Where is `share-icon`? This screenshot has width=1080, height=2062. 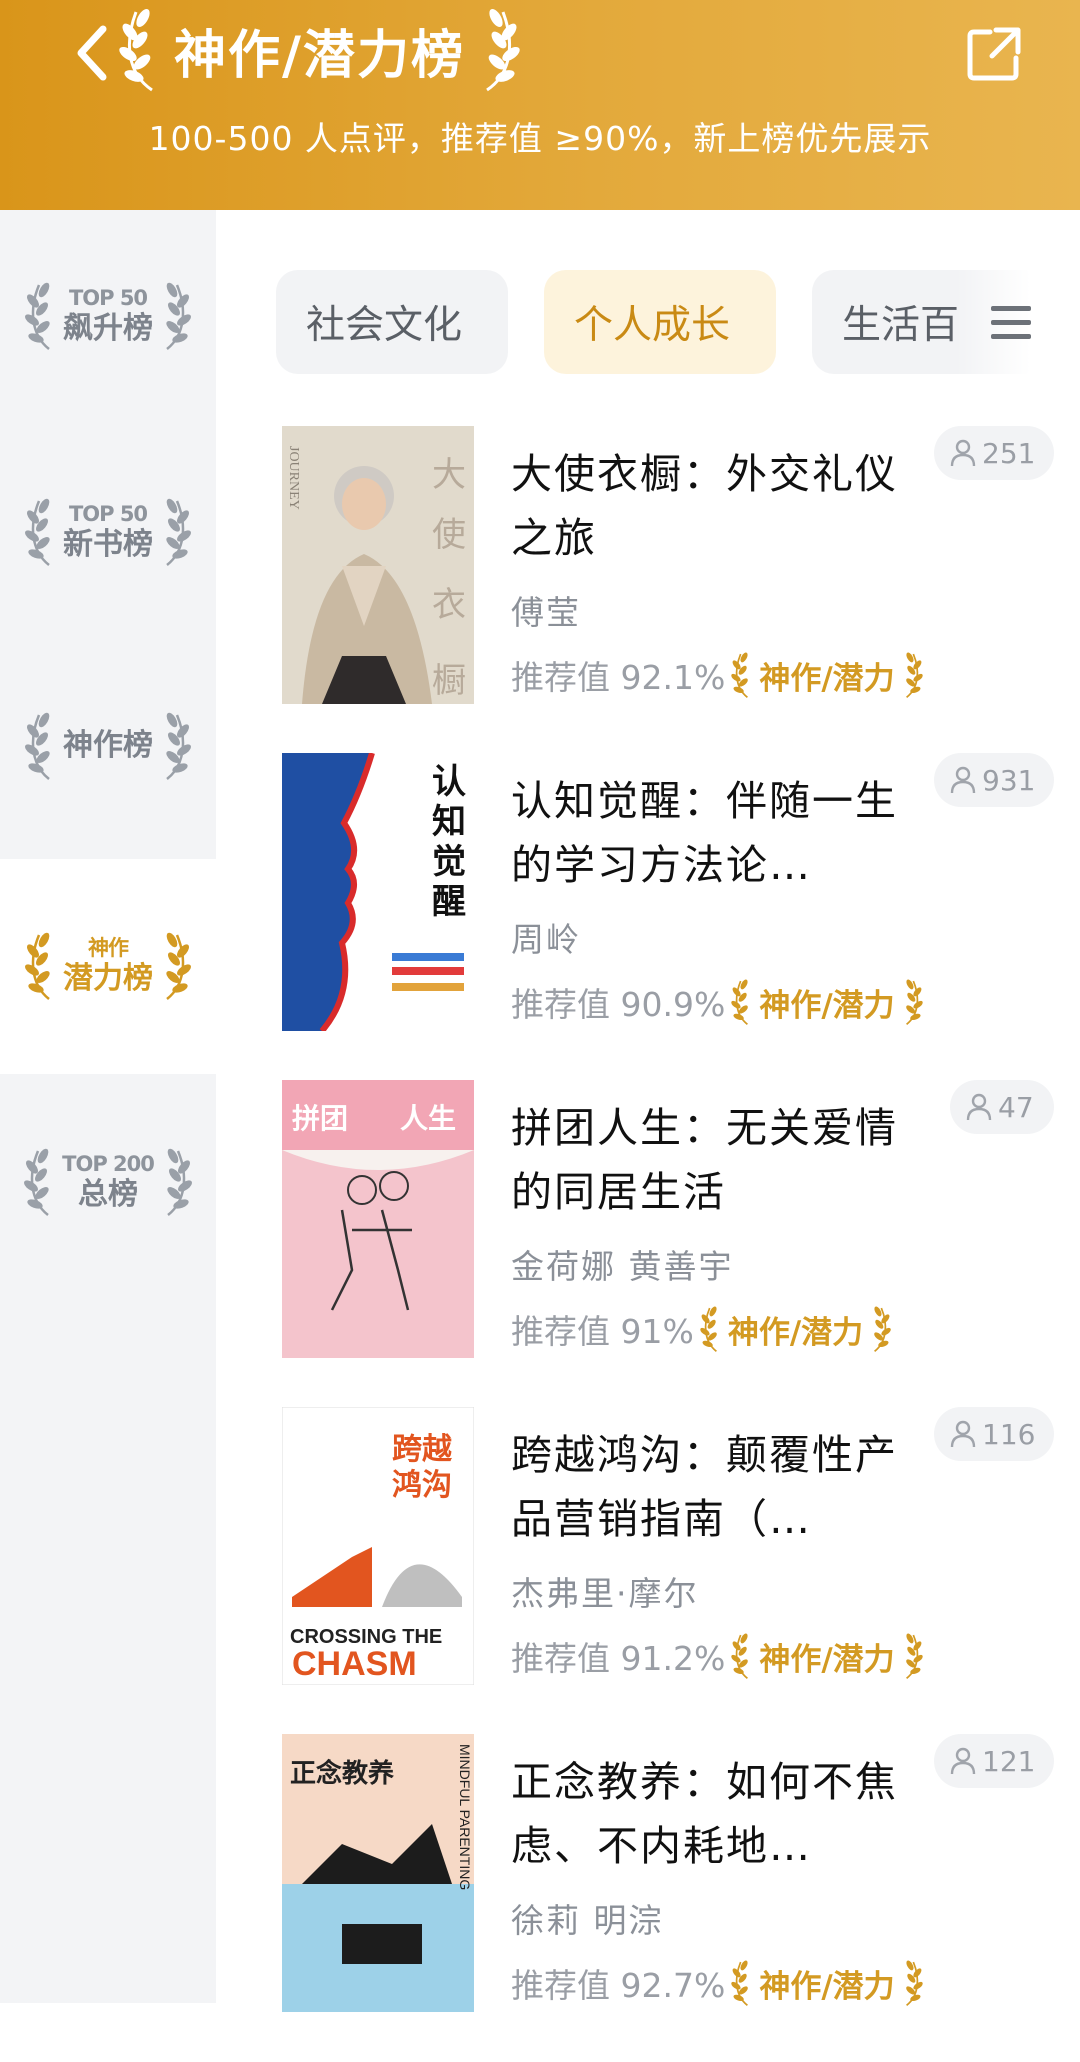
share-icon is located at coordinates (994, 54).